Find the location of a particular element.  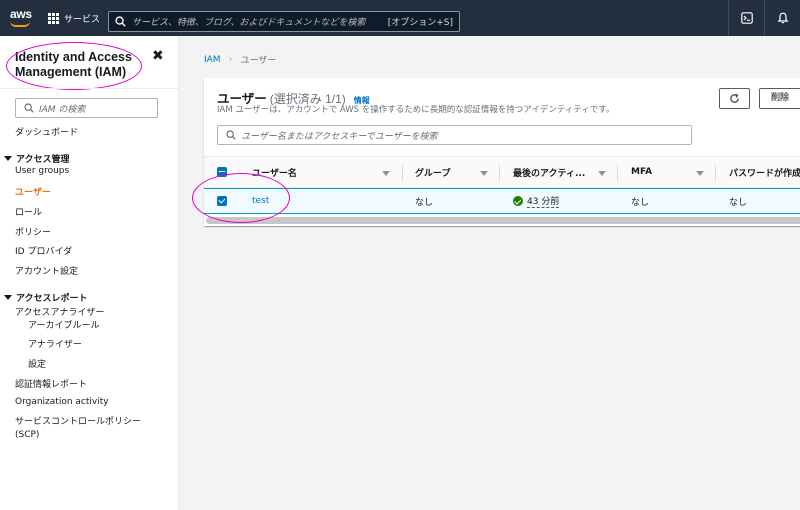

refresh-button is located at coordinates (734, 98).